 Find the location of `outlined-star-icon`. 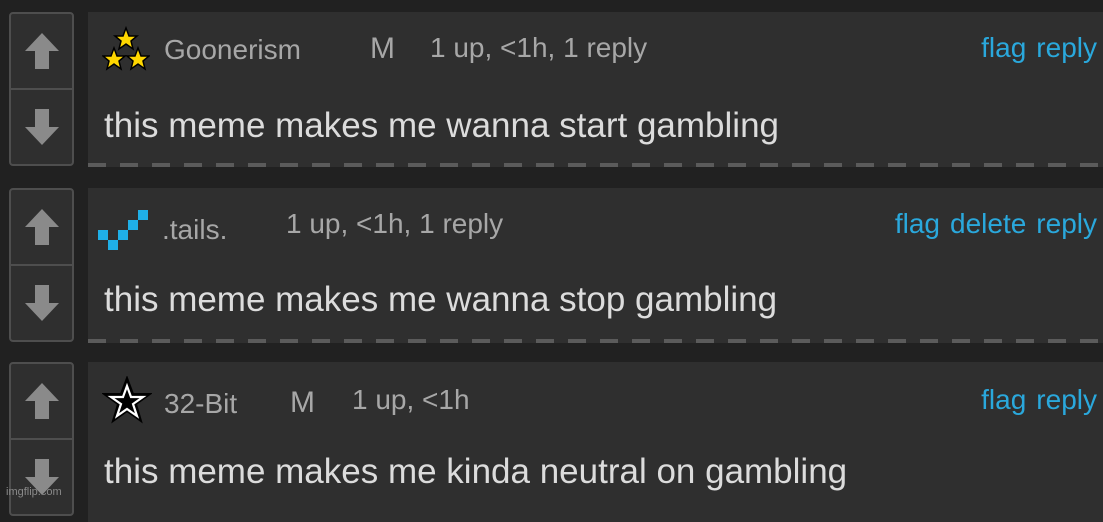

outlined-star-icon is located at coordinates (127, 400).